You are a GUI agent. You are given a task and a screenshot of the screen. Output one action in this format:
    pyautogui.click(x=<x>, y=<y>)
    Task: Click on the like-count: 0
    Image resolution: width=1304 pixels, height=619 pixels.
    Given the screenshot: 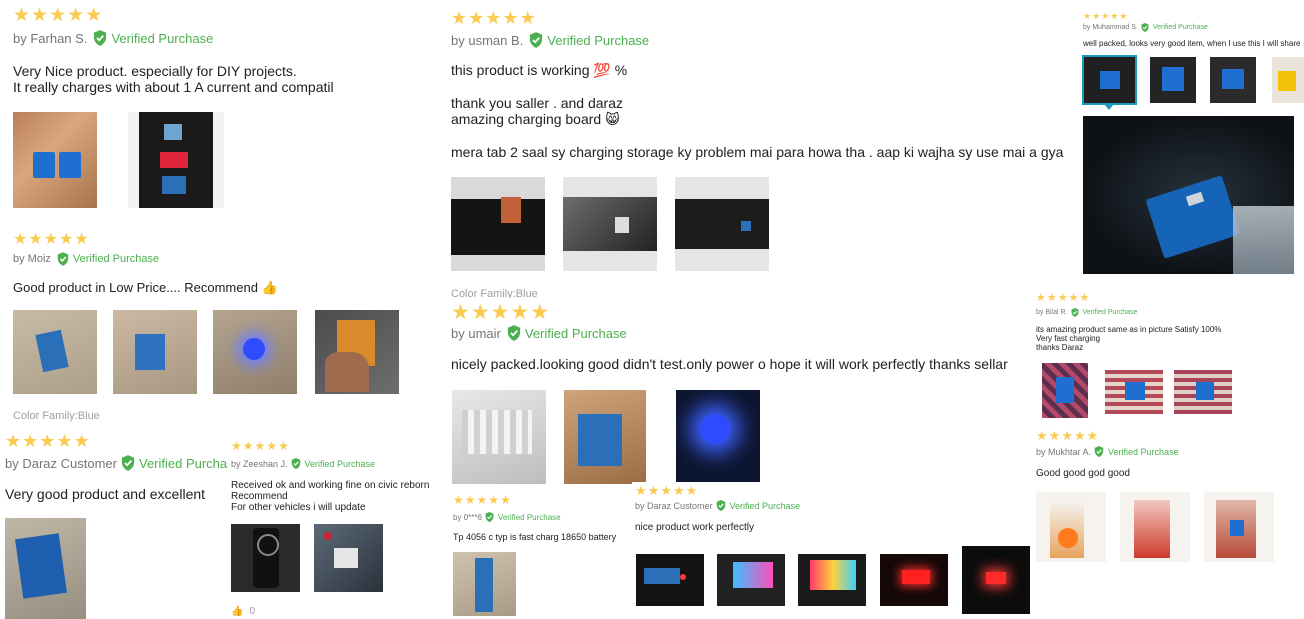 What is the action you would take?
    pyautogui.click(x=252, y=611)
    